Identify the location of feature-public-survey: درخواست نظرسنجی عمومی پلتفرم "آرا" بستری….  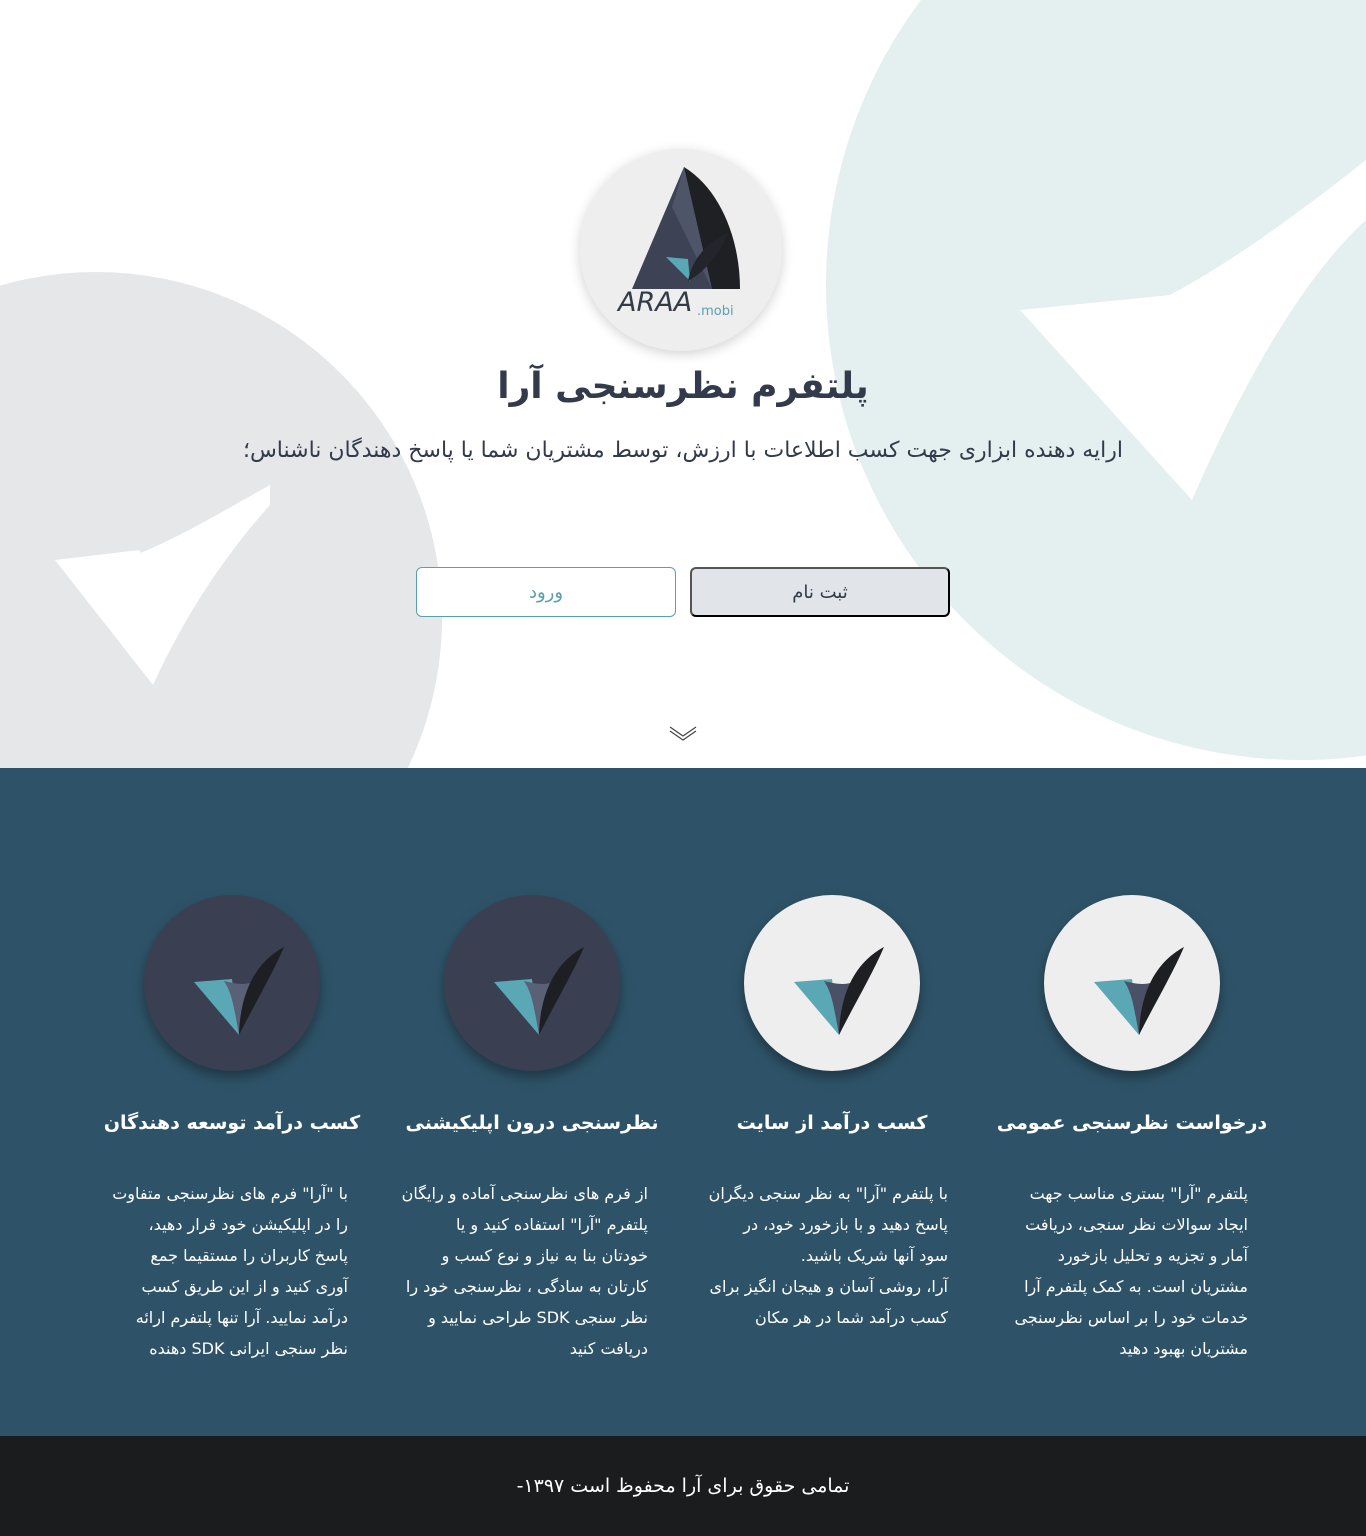
(1132, 1102).